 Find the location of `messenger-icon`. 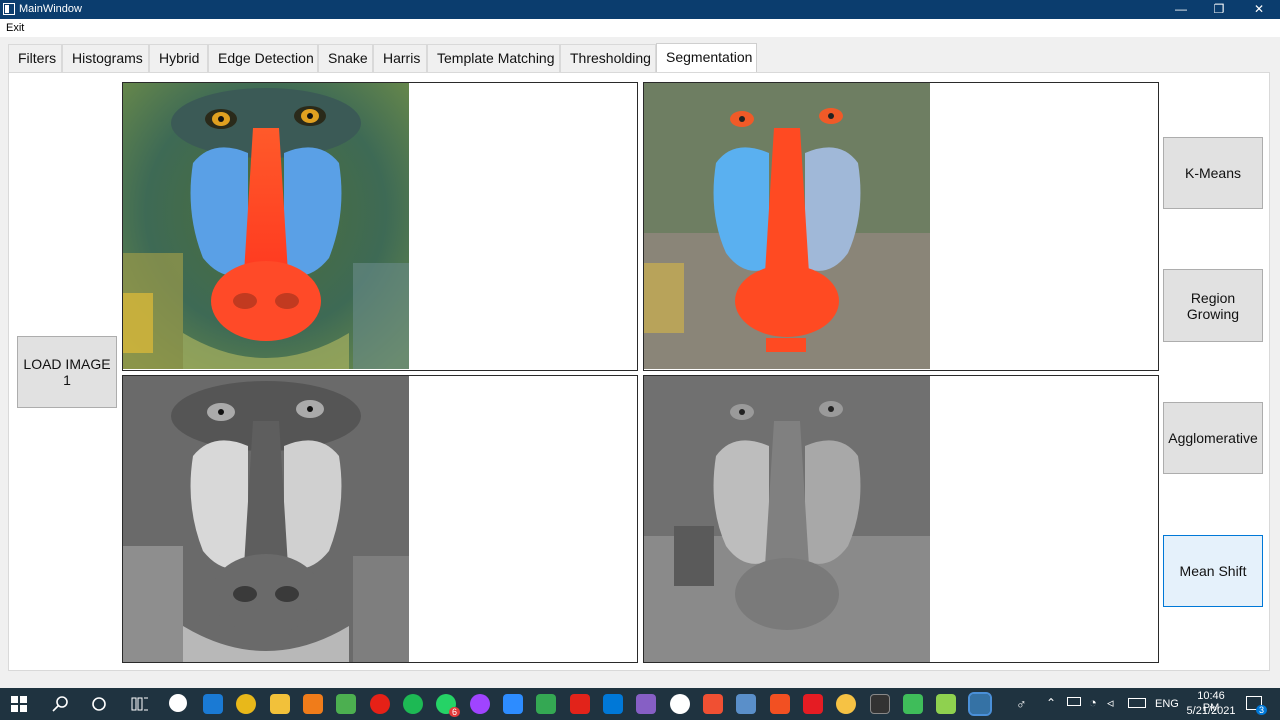

messenger-icon is located at coordinates (480, 704).